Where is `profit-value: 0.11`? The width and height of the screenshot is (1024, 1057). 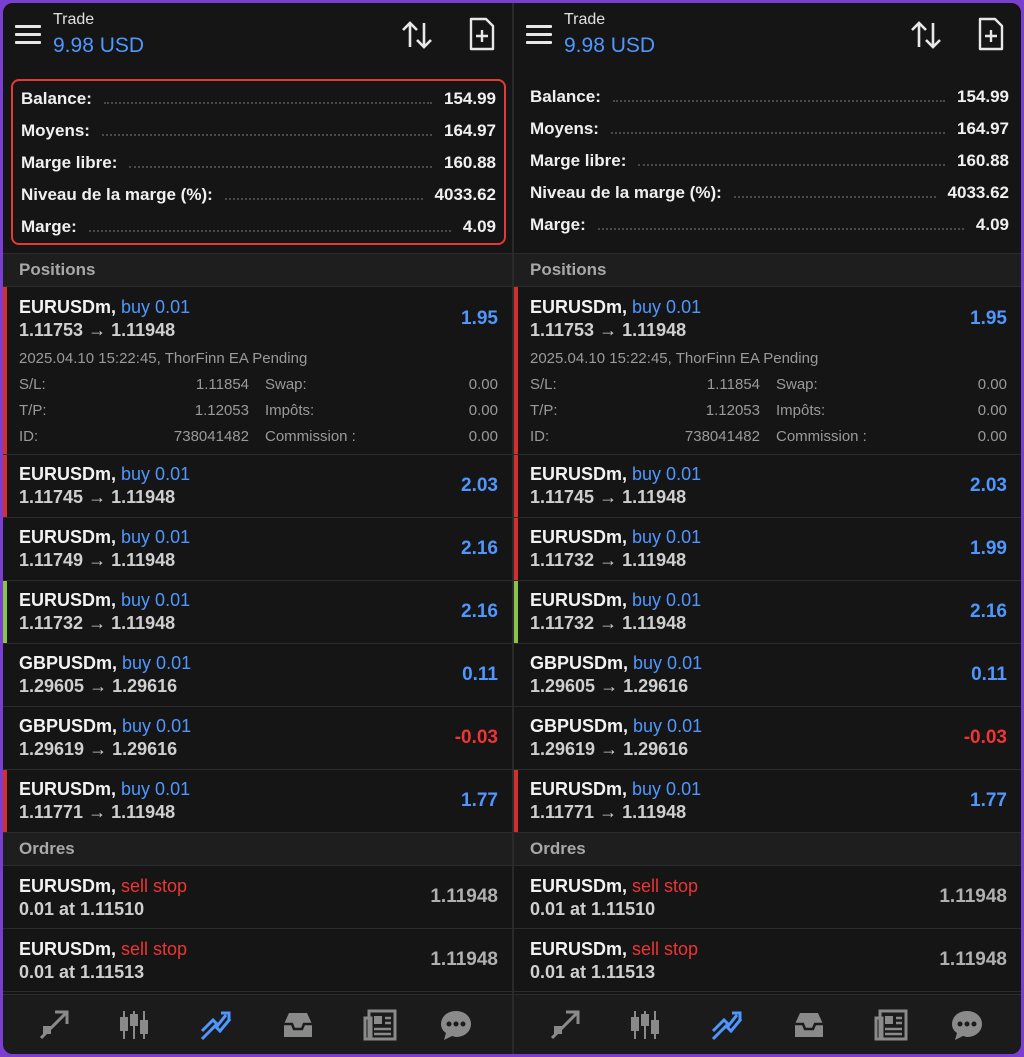 profit-value: 0.11 is located at coordinates (480, 674).